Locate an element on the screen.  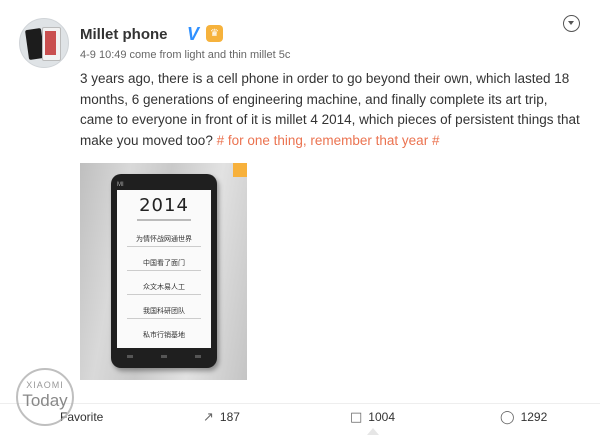
forward-icon: ↗ is located at coordinates (208, 417).